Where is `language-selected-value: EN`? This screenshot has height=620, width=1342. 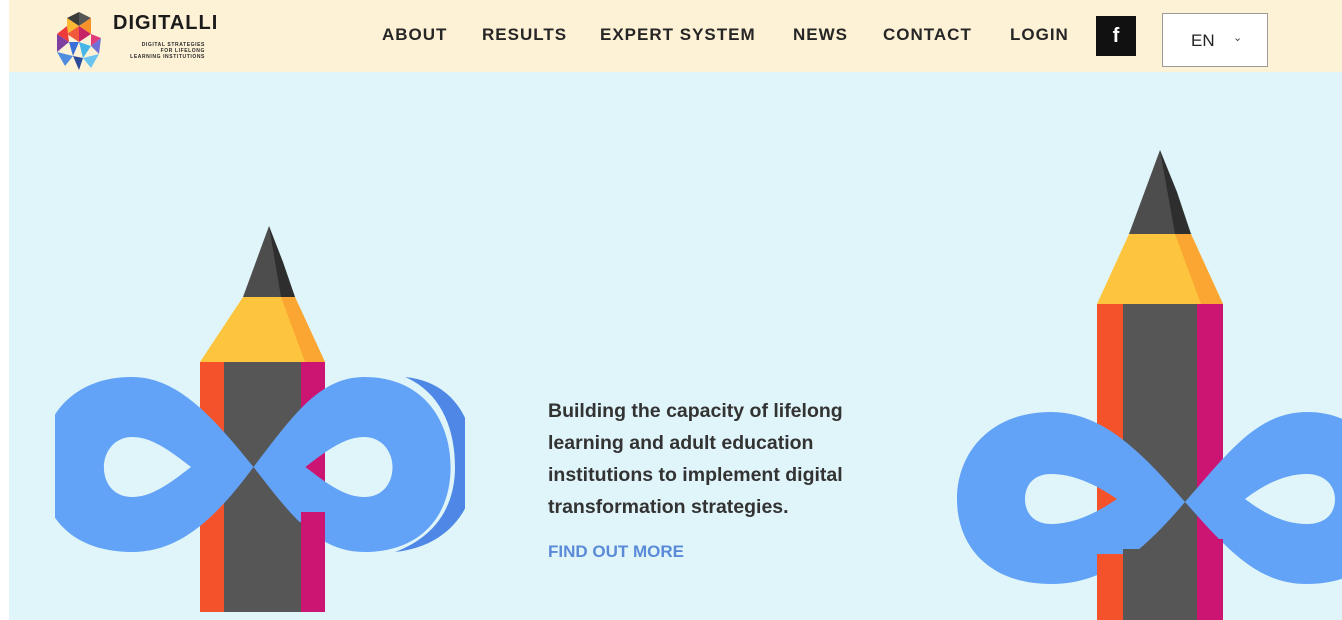 language-selected-value: EN is located at coordinates (1203, 40).